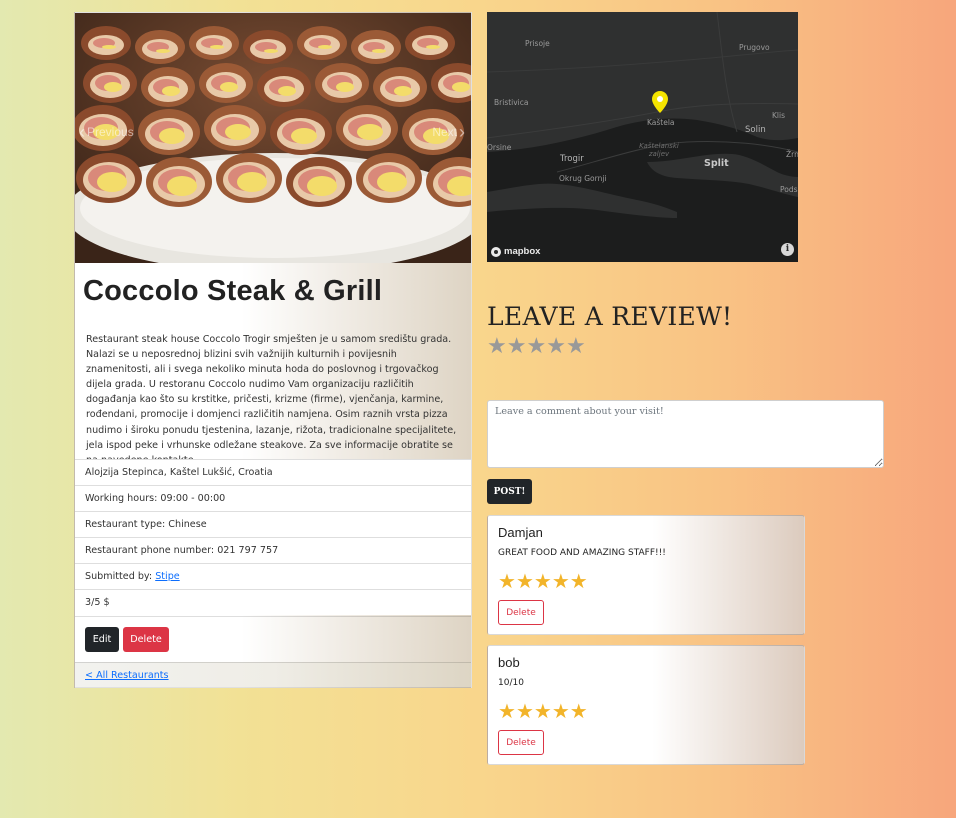 This screenshot has width=956, height=818. Describe the element at coordinates (127, 675) in the screenshot. I see `all-restaurants-link: < All Restaurants` at that location.